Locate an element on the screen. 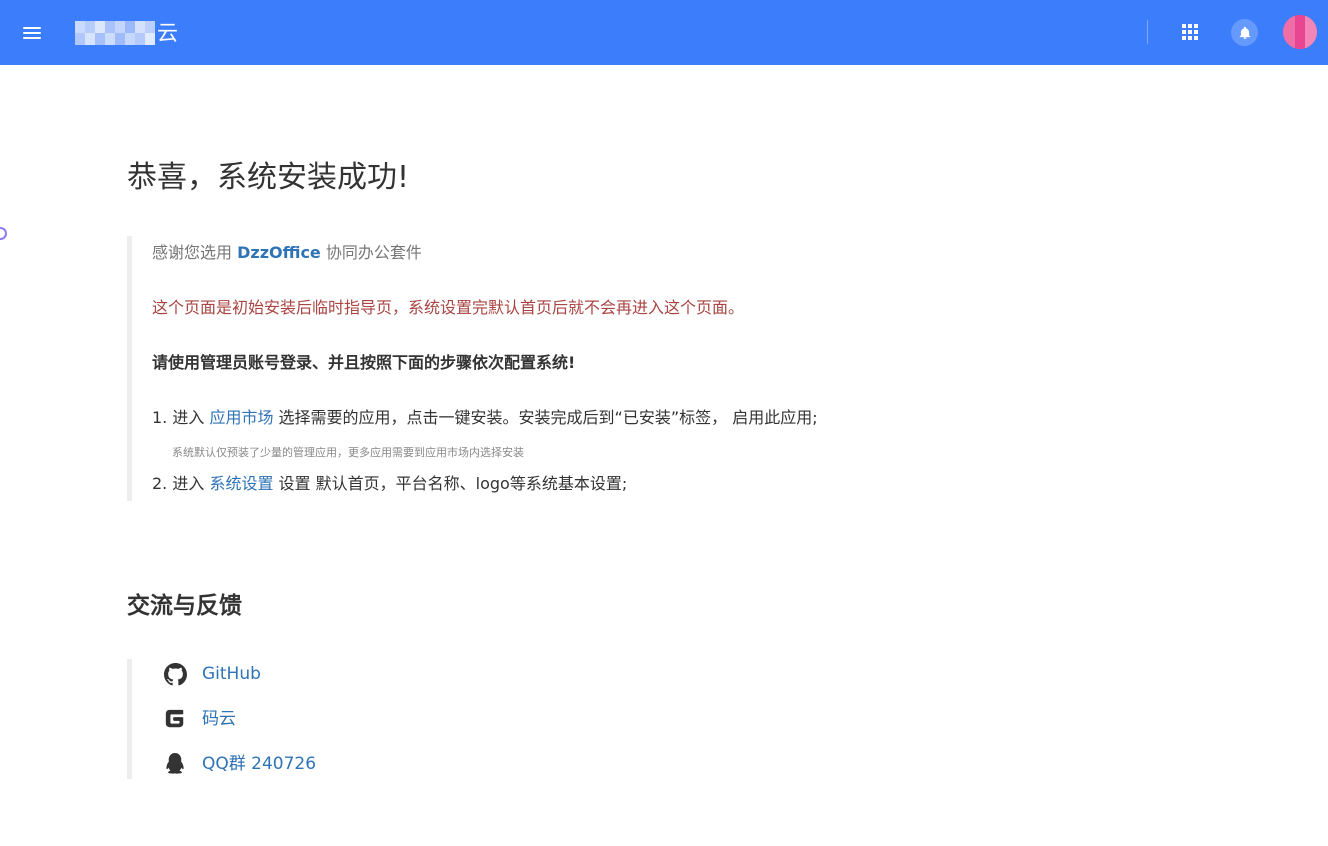  top-navbar: 云 is located at coordinates (664, 32).